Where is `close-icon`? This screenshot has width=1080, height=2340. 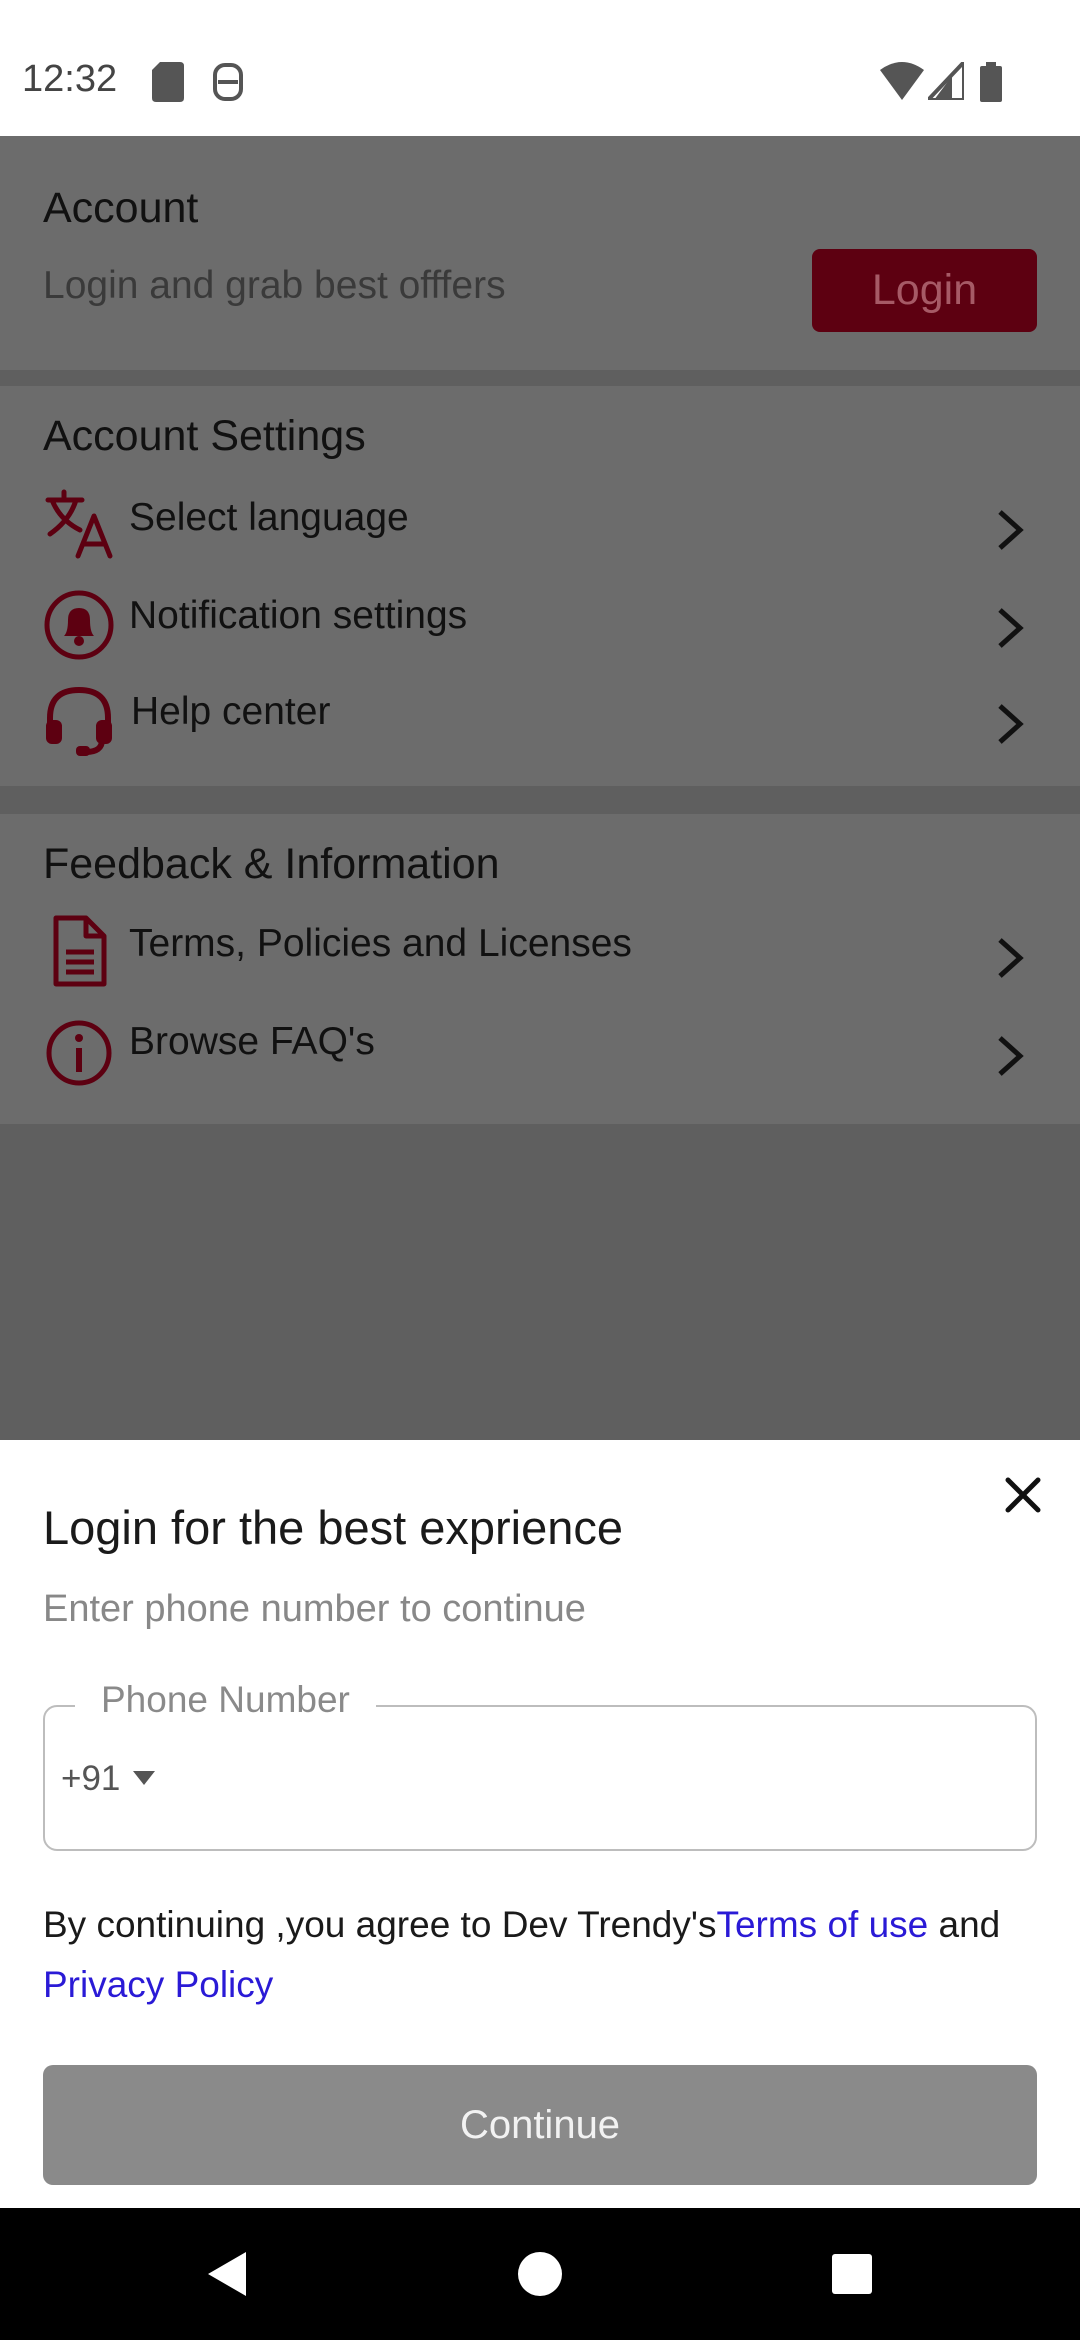 close-icon is located at coordinates (1023, 1495).